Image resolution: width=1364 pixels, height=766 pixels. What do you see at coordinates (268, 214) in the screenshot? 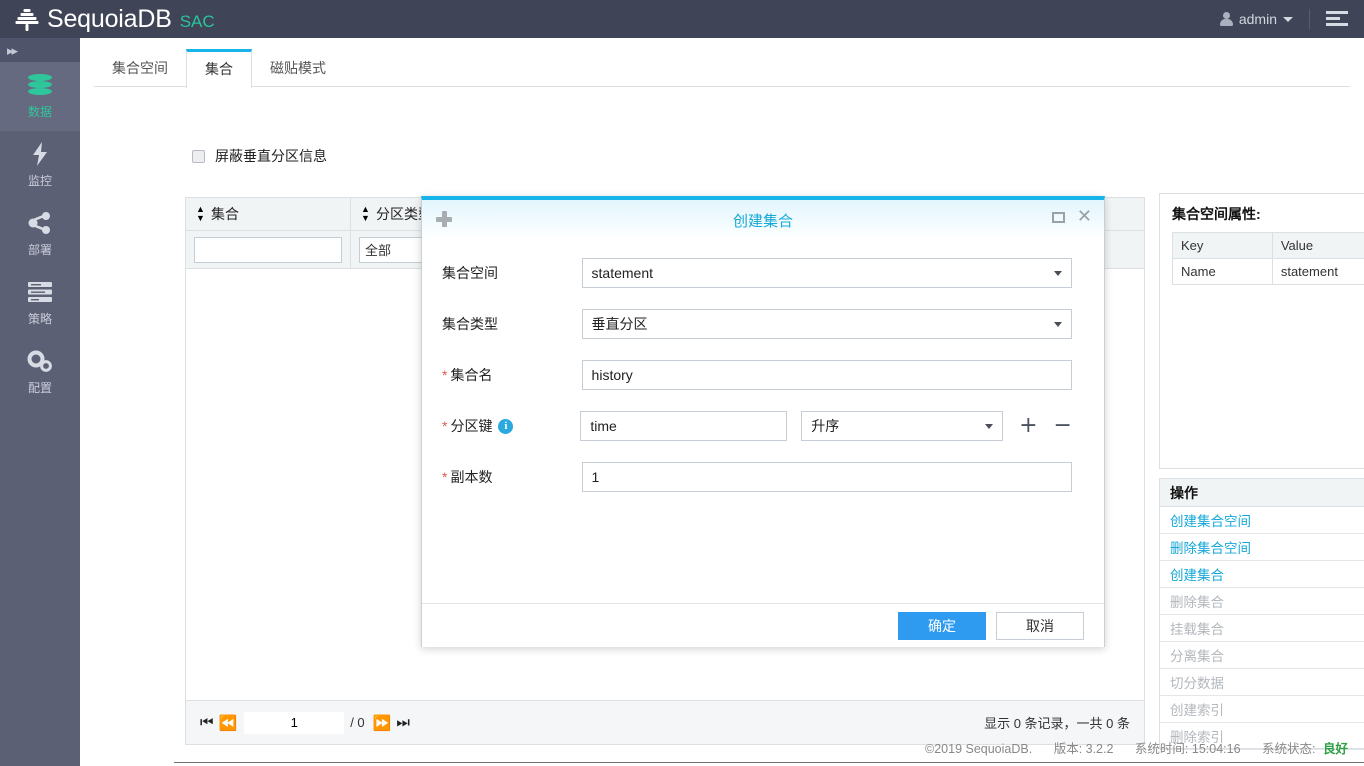
I see `table-header-collection: ▲ ▼ 集合` at bounding box center [268, 214].